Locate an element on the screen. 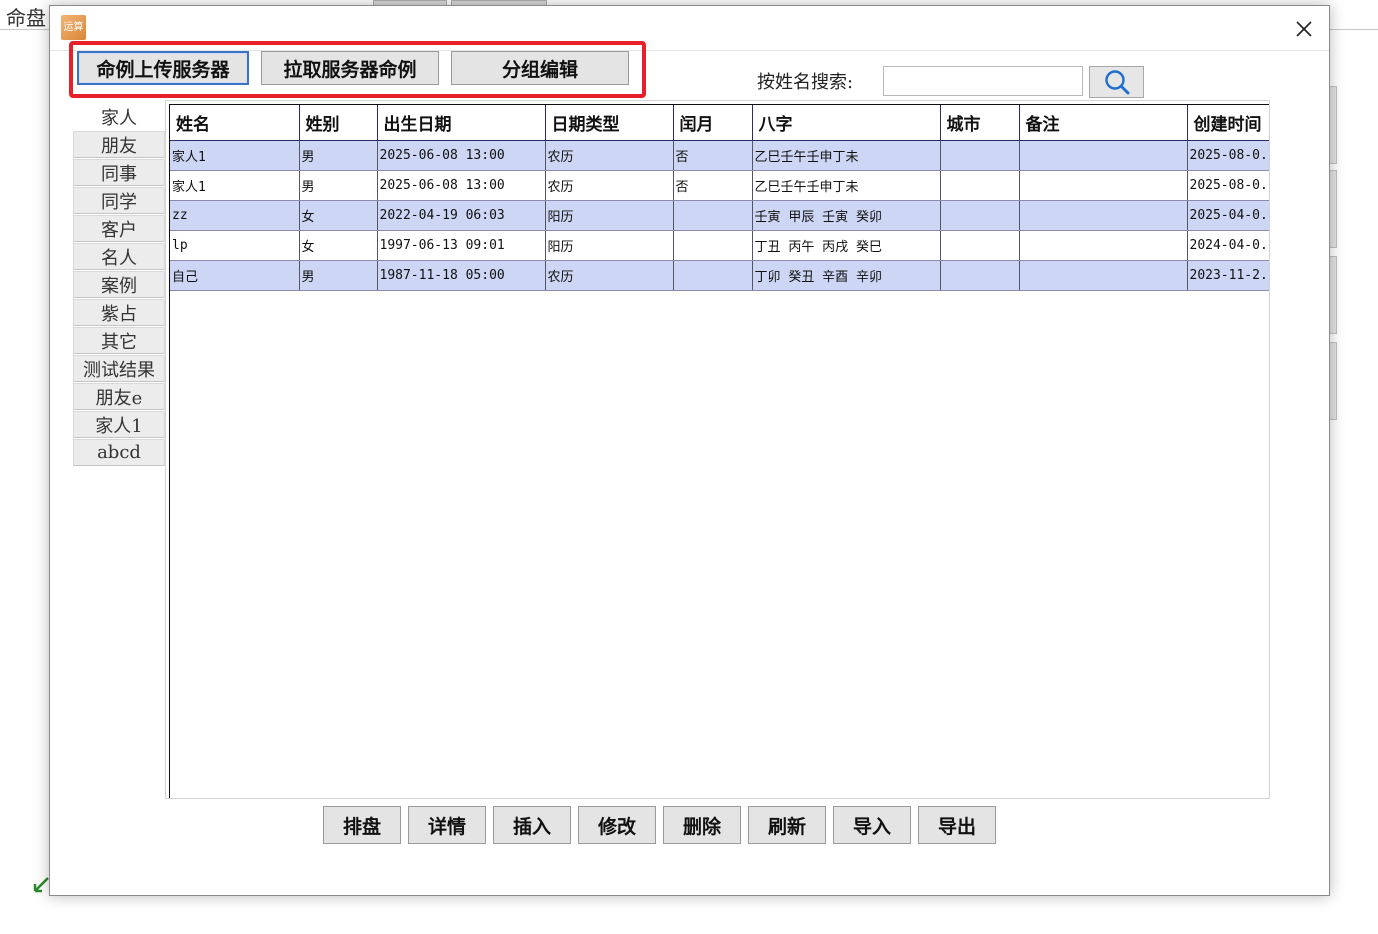 Image resolution: width=1378 pixels, height=934 pixels. column-header: 八字 is located at coordinates (846, 123).